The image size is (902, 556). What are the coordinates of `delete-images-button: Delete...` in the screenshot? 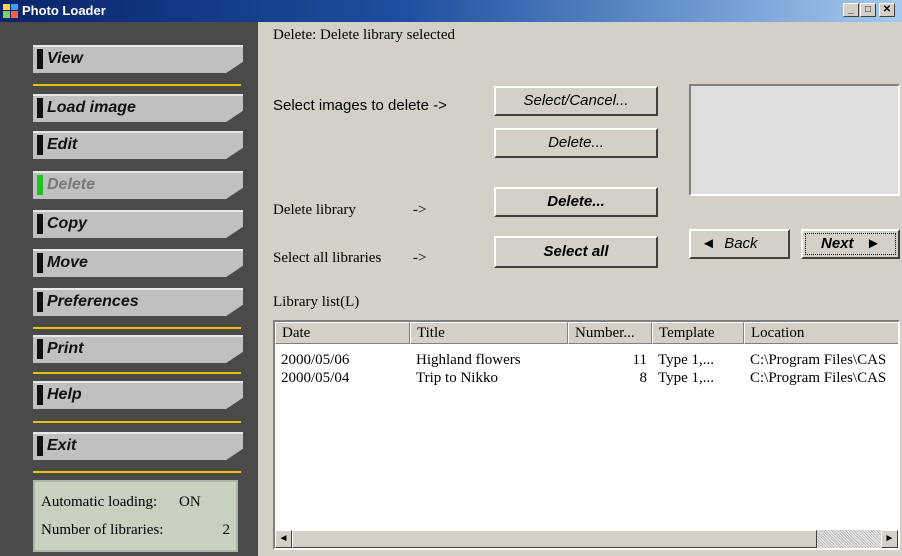 It's located at (576, 143).